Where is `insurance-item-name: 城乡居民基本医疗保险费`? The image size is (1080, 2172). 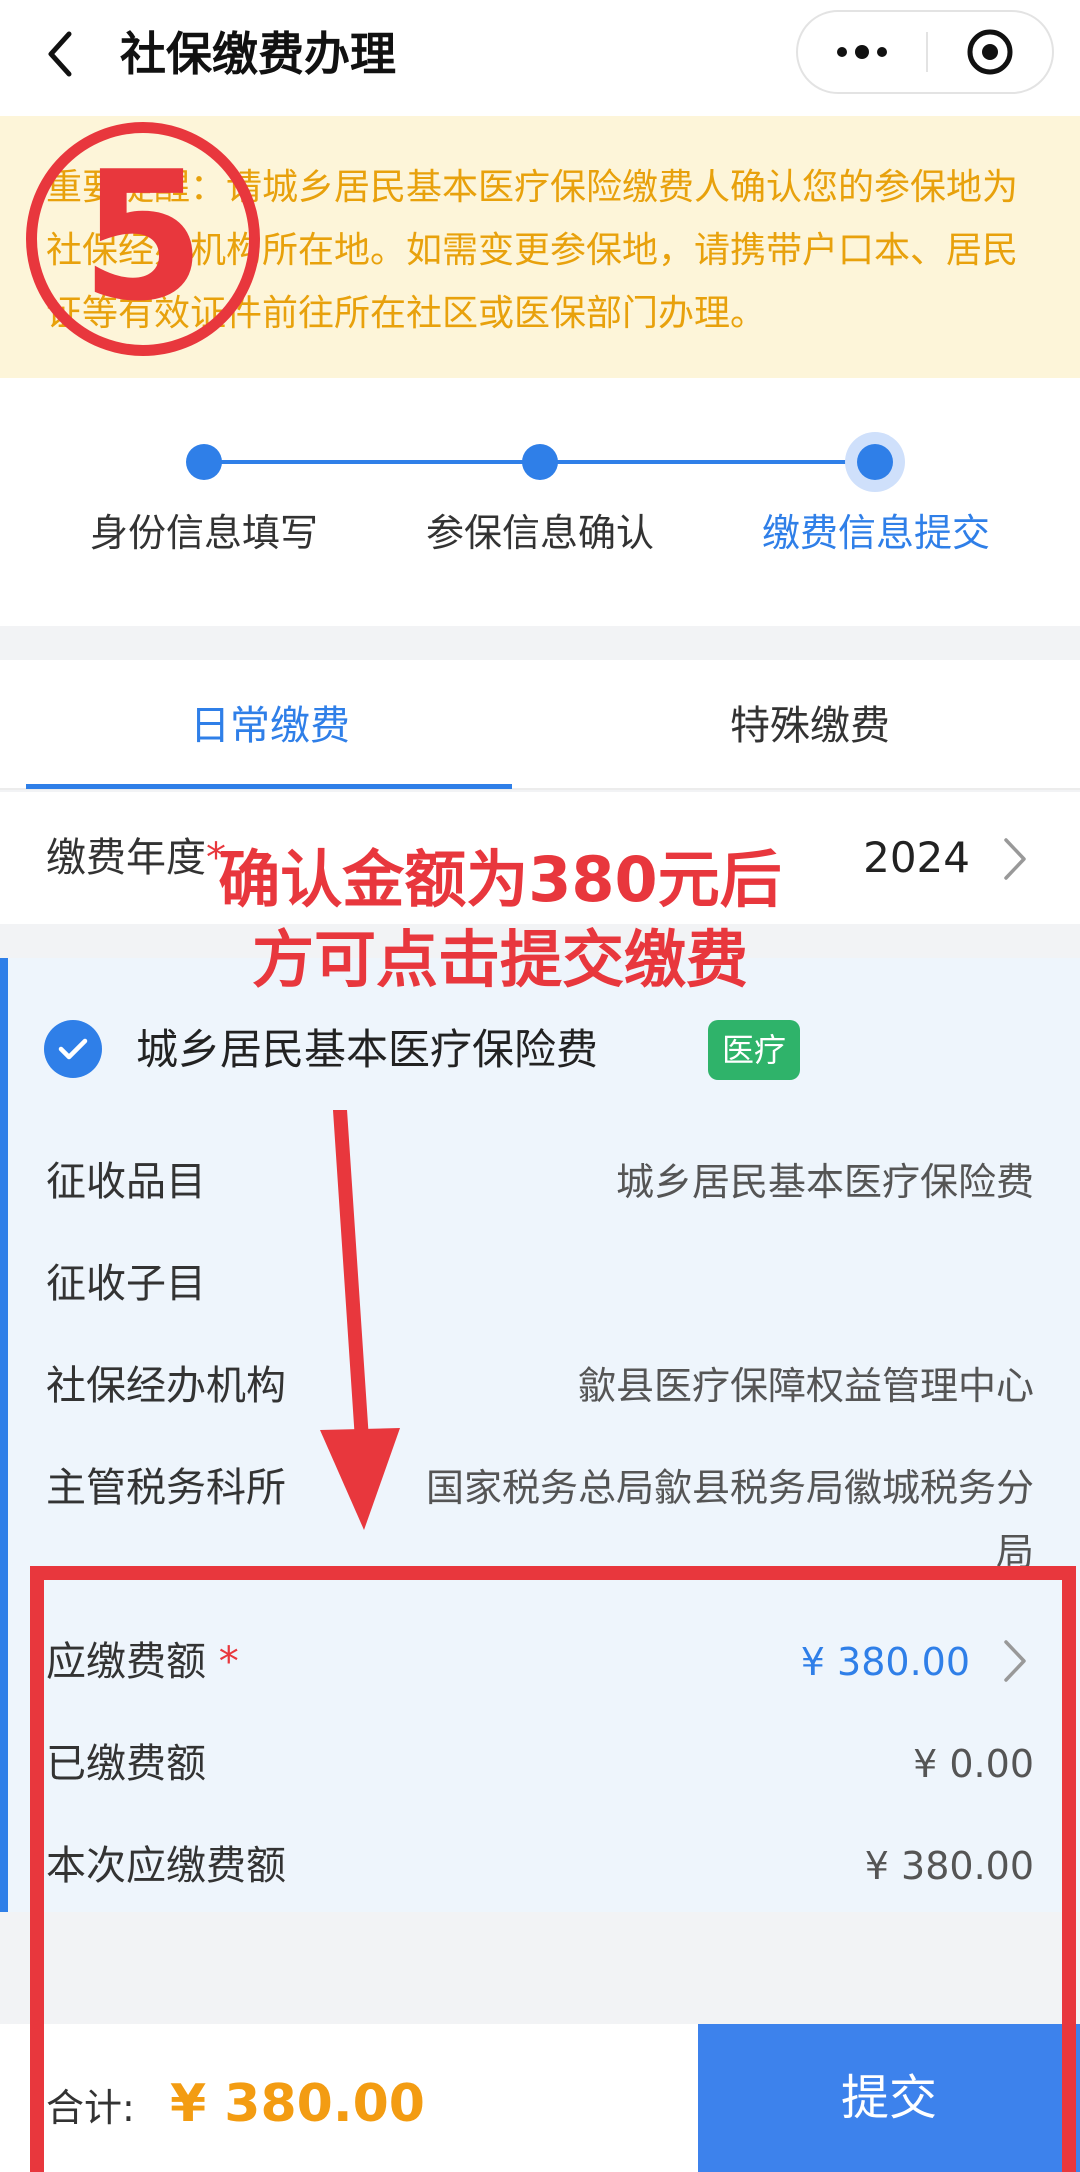
insurance-item-name: 城乡居民基本医疗保险费 is located at coordinates (367, 1049).